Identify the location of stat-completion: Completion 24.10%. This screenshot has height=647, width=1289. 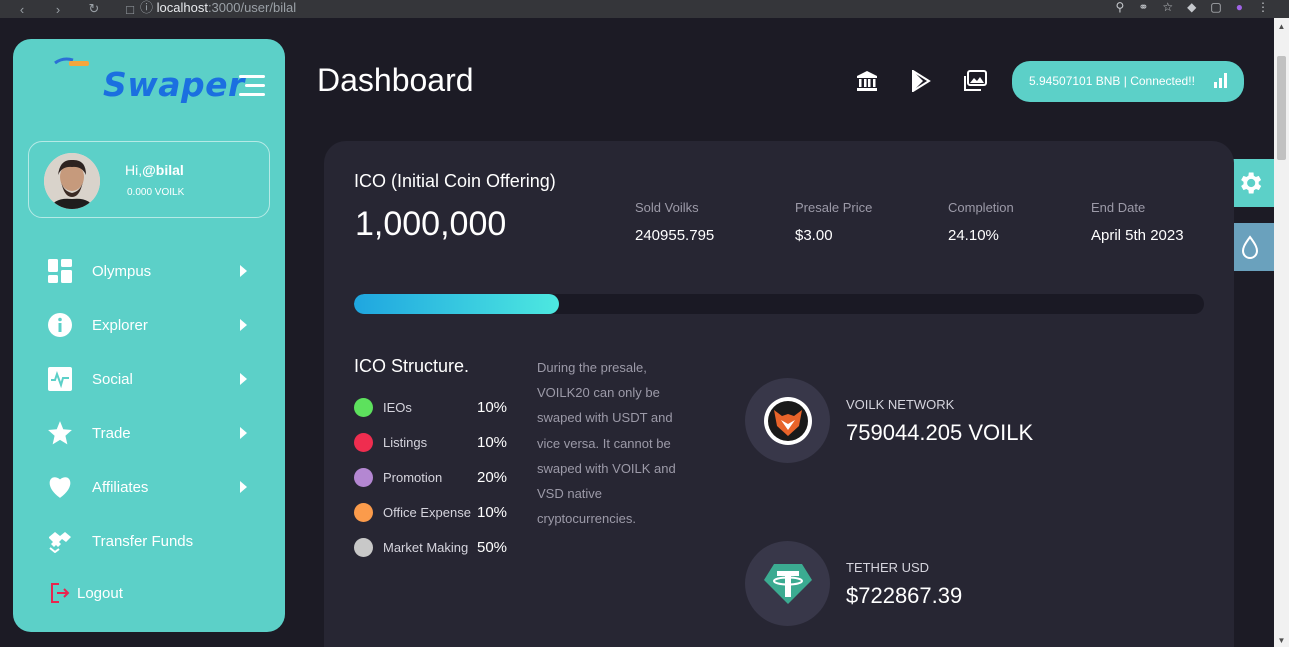
(981, 222).